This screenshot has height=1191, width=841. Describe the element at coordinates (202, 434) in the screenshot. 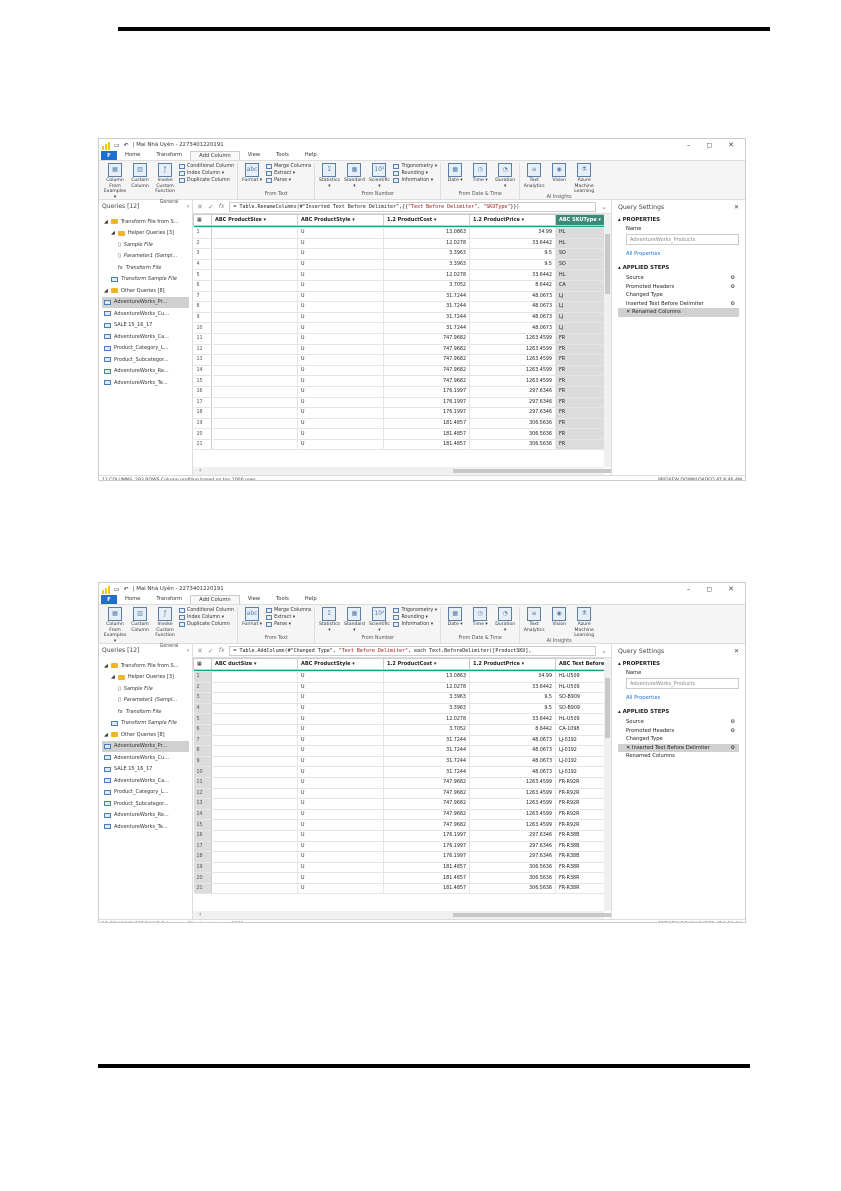

I see `row-number: 20` at that location.